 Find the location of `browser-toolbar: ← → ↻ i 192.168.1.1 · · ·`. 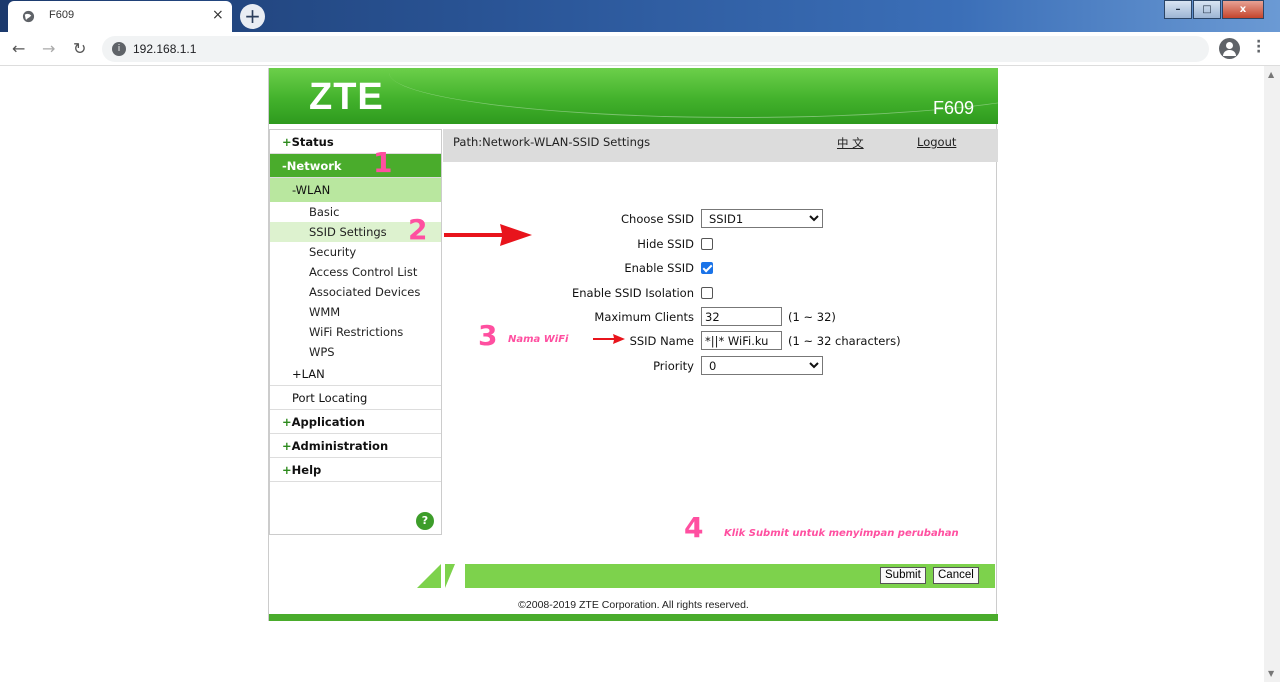

browser-toolbar: ← → ↻ i 192.168.1.1 · · · is located at coordinates (640, 49).